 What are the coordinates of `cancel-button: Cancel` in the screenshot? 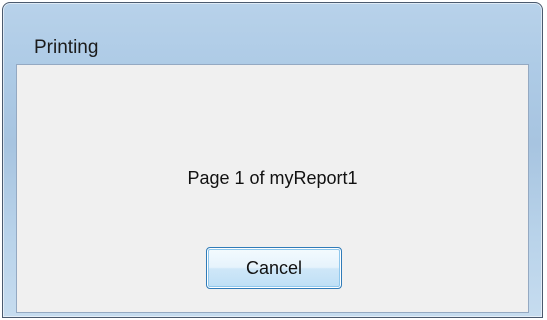 It's located at (274, 268).